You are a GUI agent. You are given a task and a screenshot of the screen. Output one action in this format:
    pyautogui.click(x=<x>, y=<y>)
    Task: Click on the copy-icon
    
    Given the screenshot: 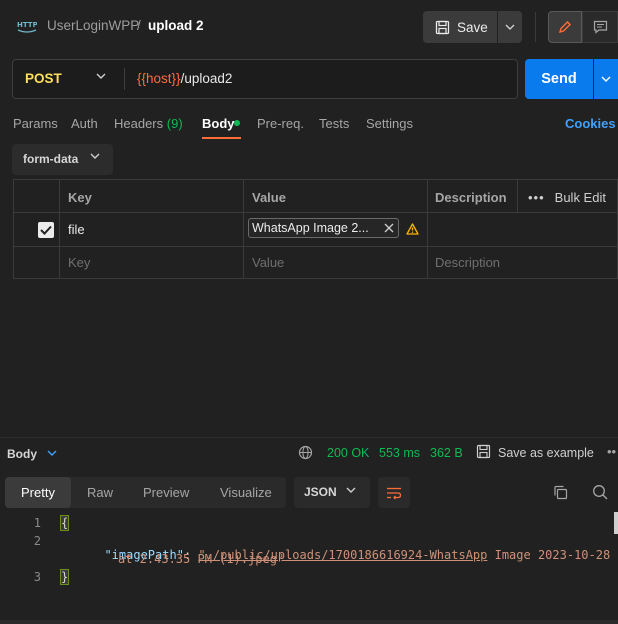 What is the action you would take?
    pyautogui.click(x=560, y=492)
    